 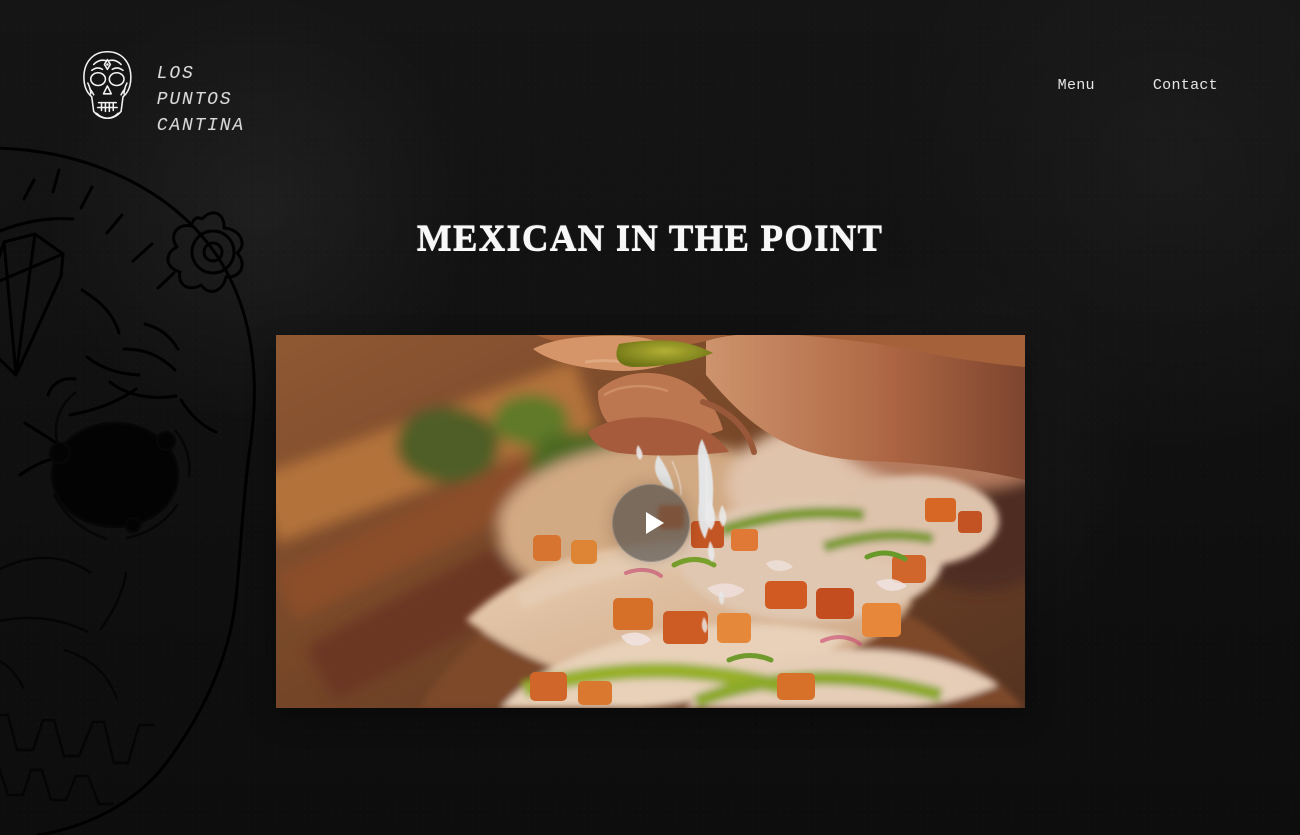 What do you see at coordinates (1076, 85) in the screenshot?
I see `nav-menu-link: Menu` at bounding box center [1076, 85].